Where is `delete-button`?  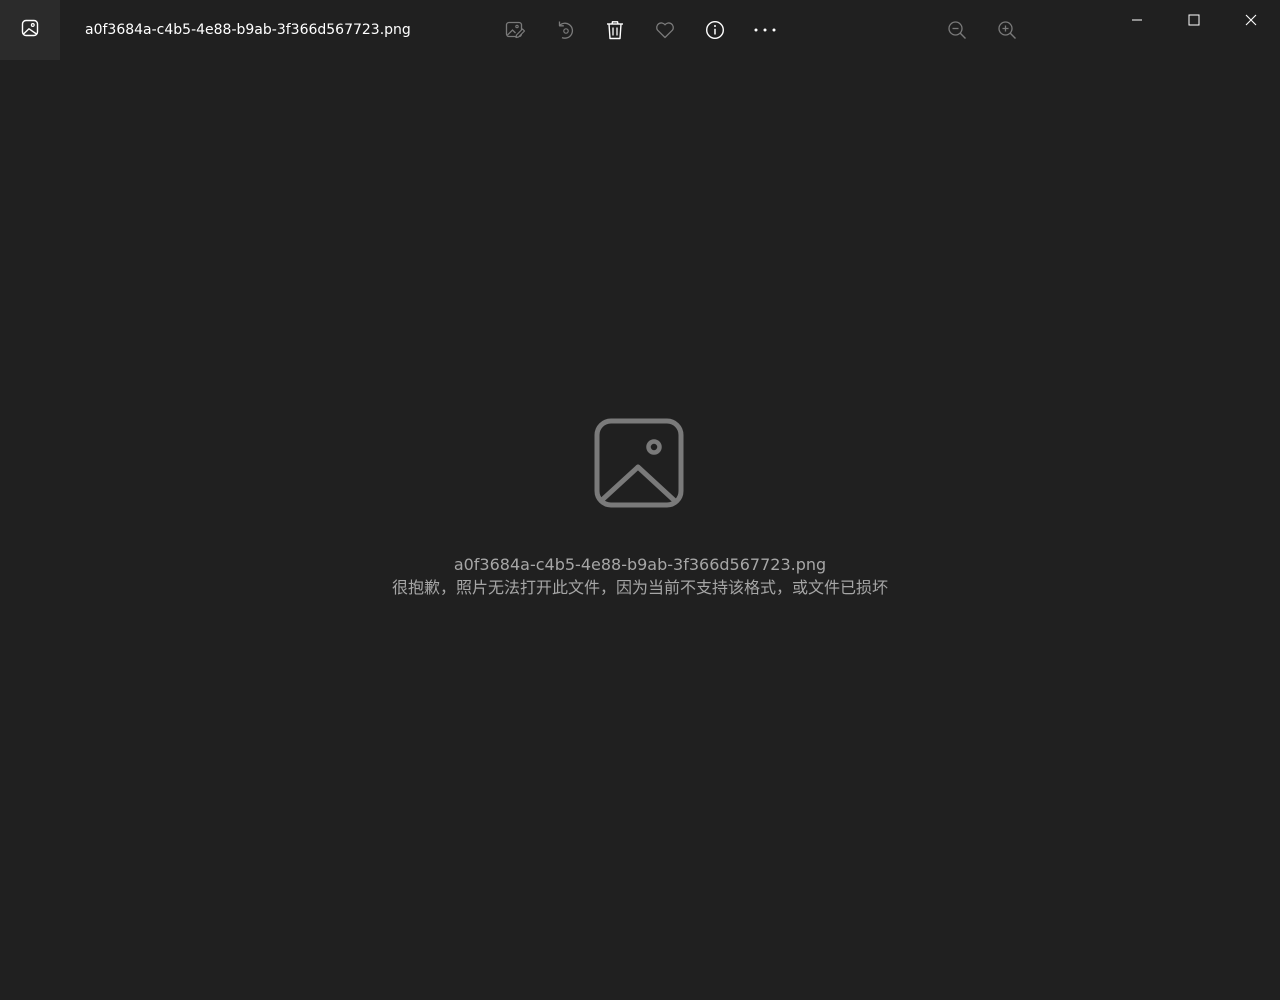
delete-button is located at coordinates (615, 30).